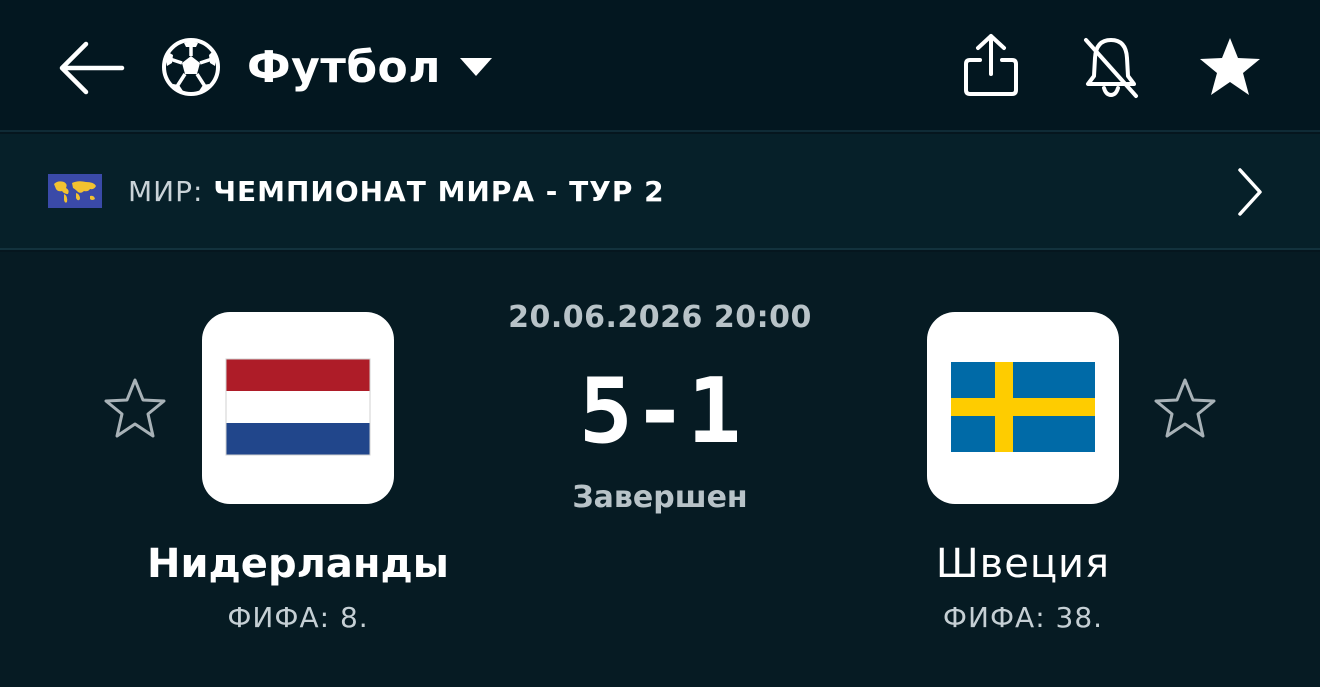 The width and height of the screenshot is (1320, 687). Describe the element at coordinates (191, 67) in the screenshot. I see `soccer-ball-icon` at that location.